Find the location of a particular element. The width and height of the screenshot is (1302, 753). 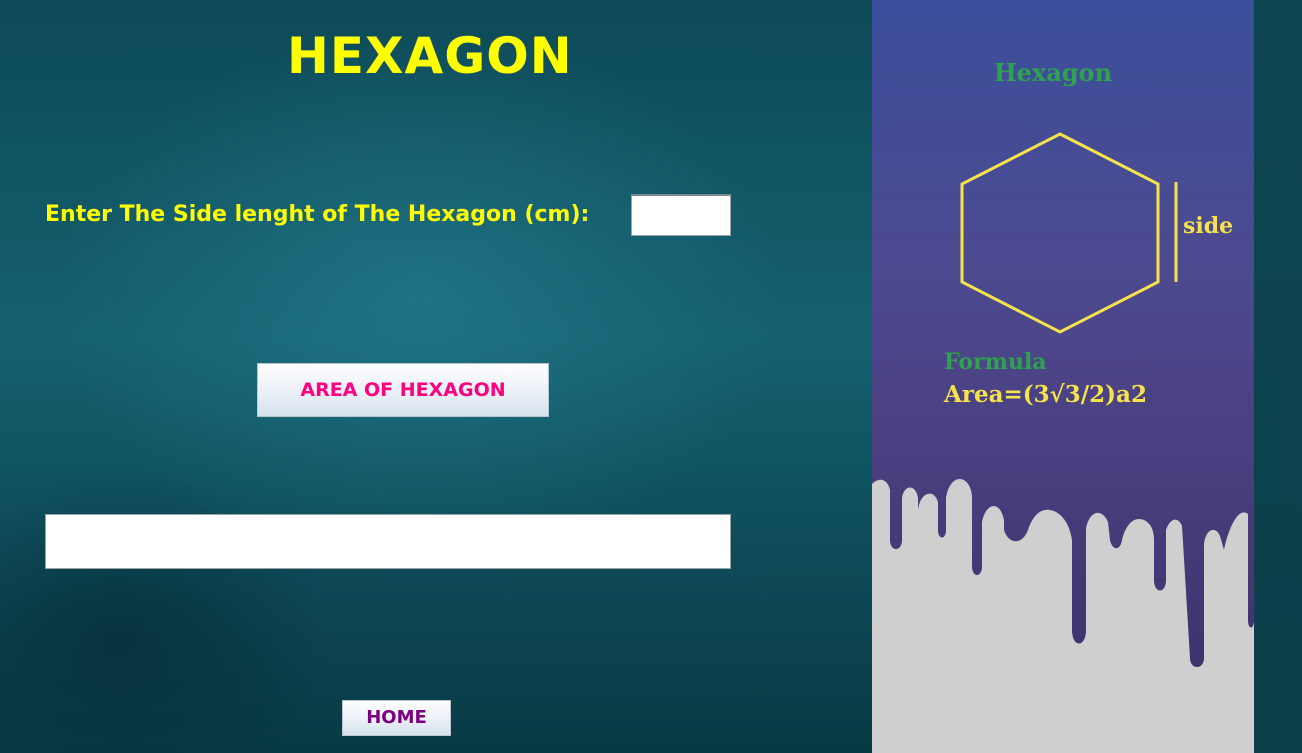

hexagon-diagram-icon is located at coordinates (1069, 233).